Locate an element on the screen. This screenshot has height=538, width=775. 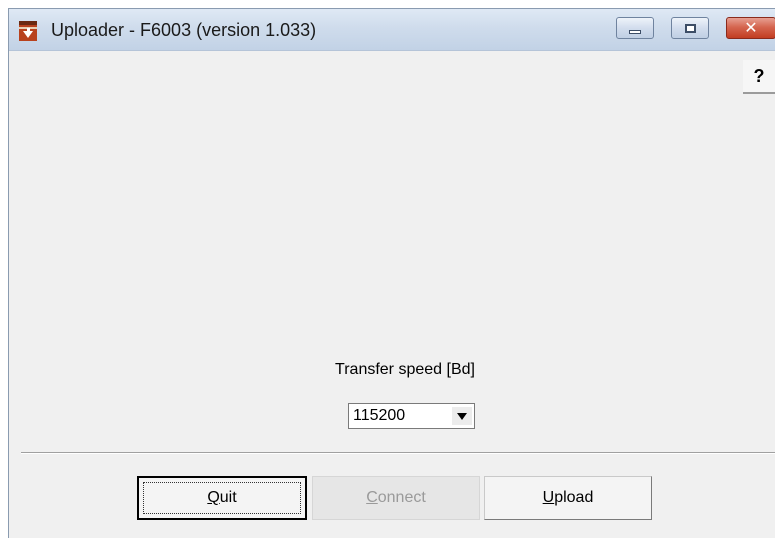
upload-arrow-head is located at coordinates (28, 34).